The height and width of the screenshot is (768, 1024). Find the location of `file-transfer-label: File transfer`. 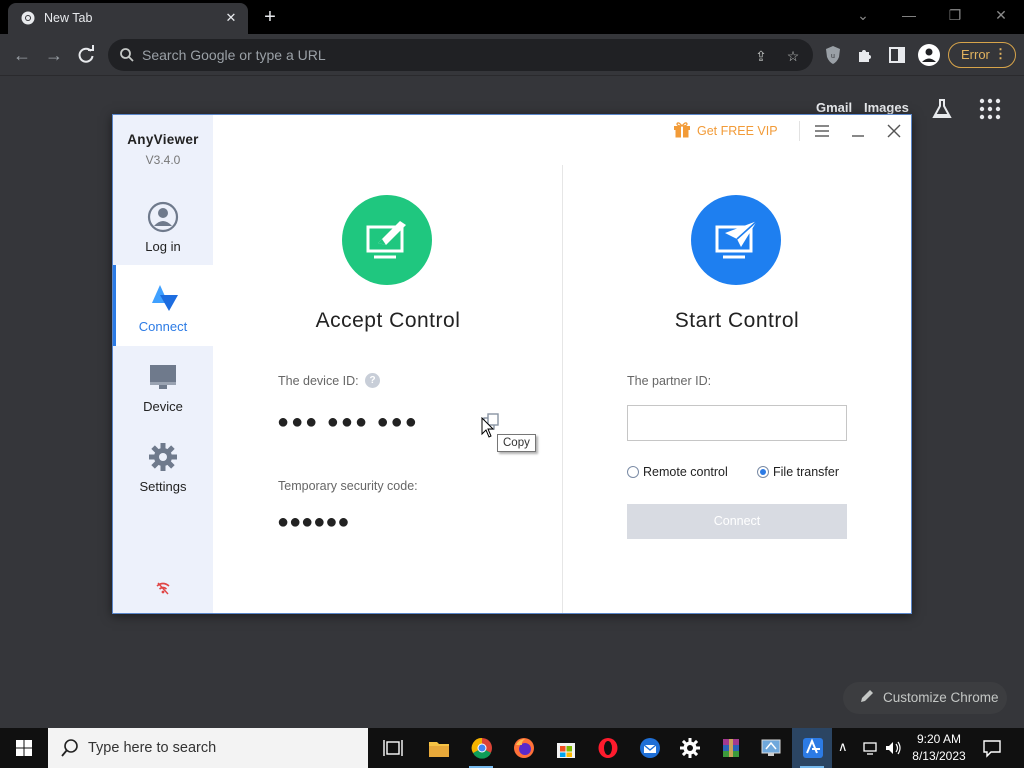

file-transfer-label: File transfer is located at coordinates (806, 472).